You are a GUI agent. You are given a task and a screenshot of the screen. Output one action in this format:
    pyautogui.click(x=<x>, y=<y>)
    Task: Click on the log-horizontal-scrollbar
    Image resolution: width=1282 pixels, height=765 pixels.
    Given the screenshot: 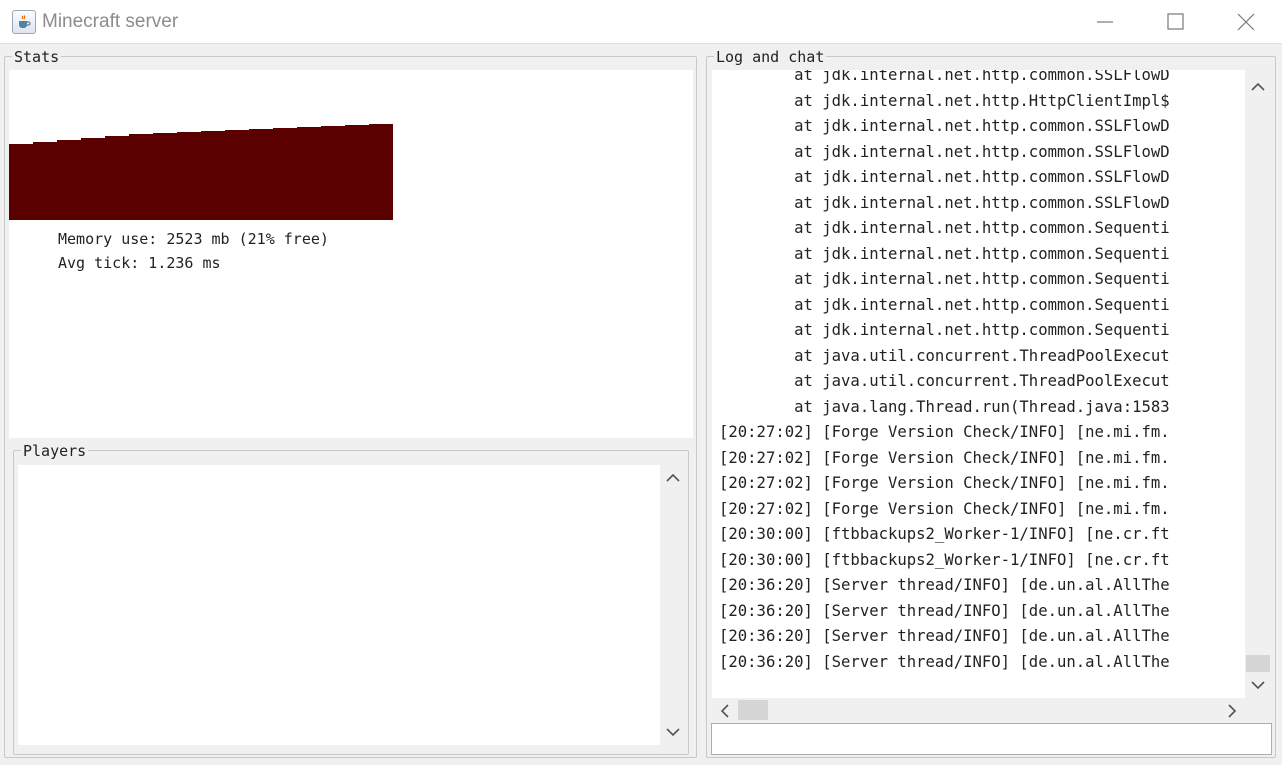 What is the action you would take?
    pyautogui.click(x=978, y=710)
    